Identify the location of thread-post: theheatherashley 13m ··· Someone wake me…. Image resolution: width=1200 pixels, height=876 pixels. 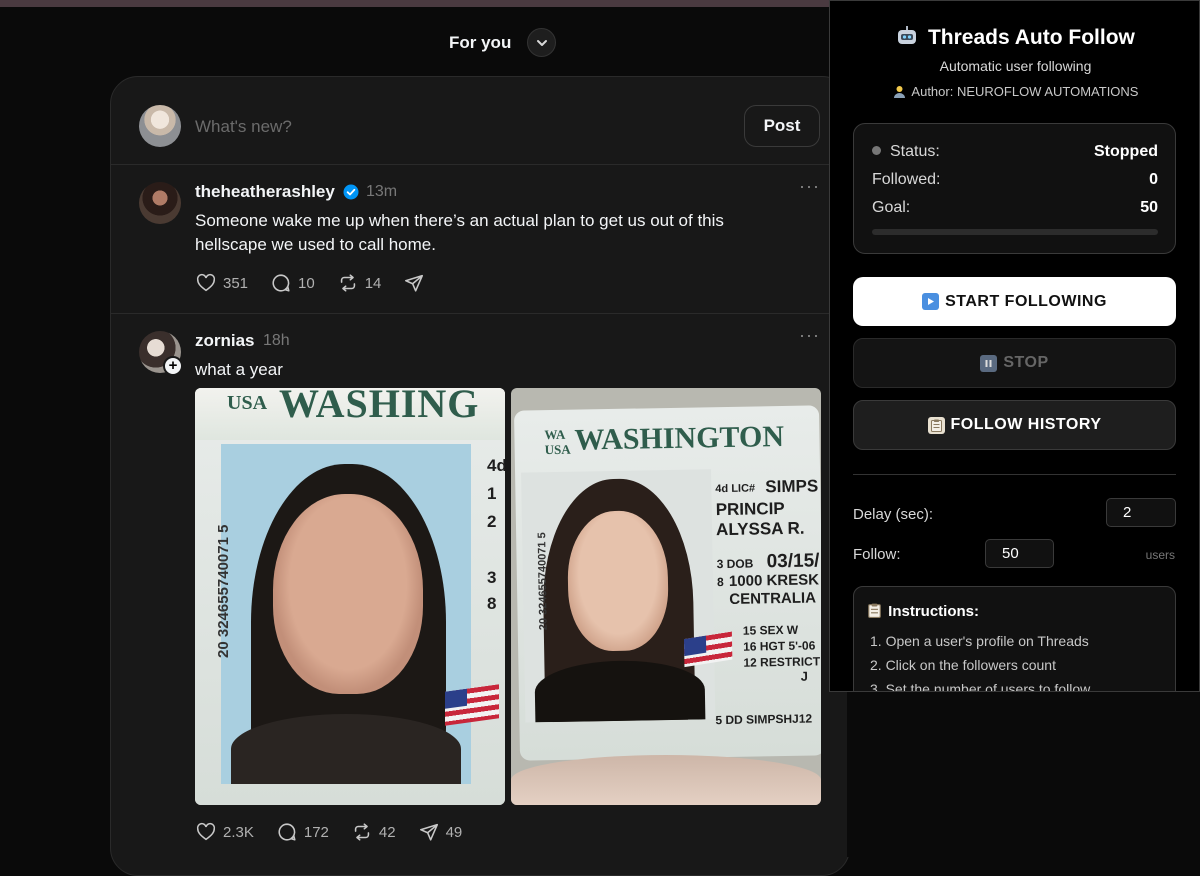
(480, 240).